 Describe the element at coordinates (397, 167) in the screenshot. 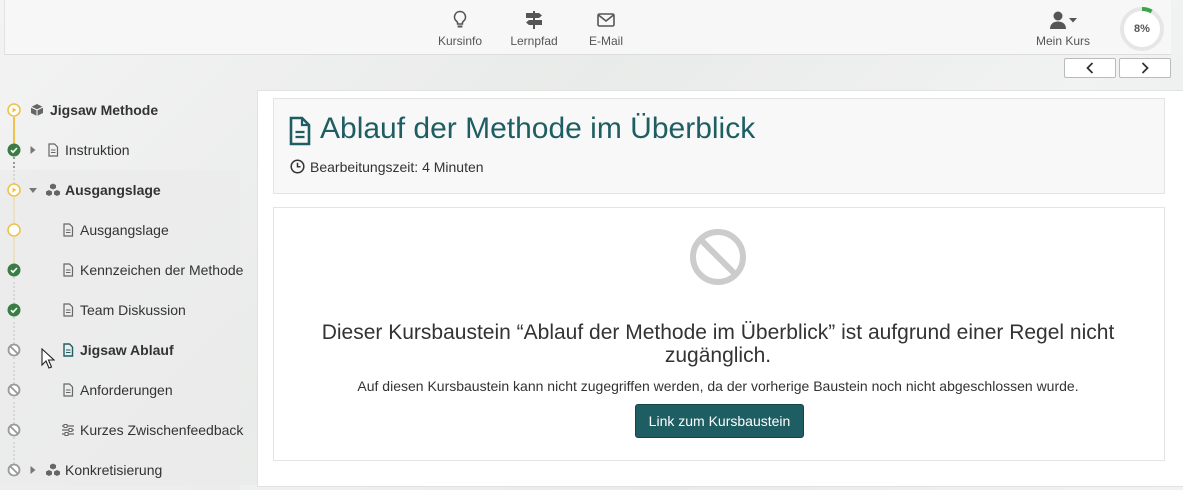

I see `processing-time: Bearbeitungszeit: 4 Minuten` at that location.